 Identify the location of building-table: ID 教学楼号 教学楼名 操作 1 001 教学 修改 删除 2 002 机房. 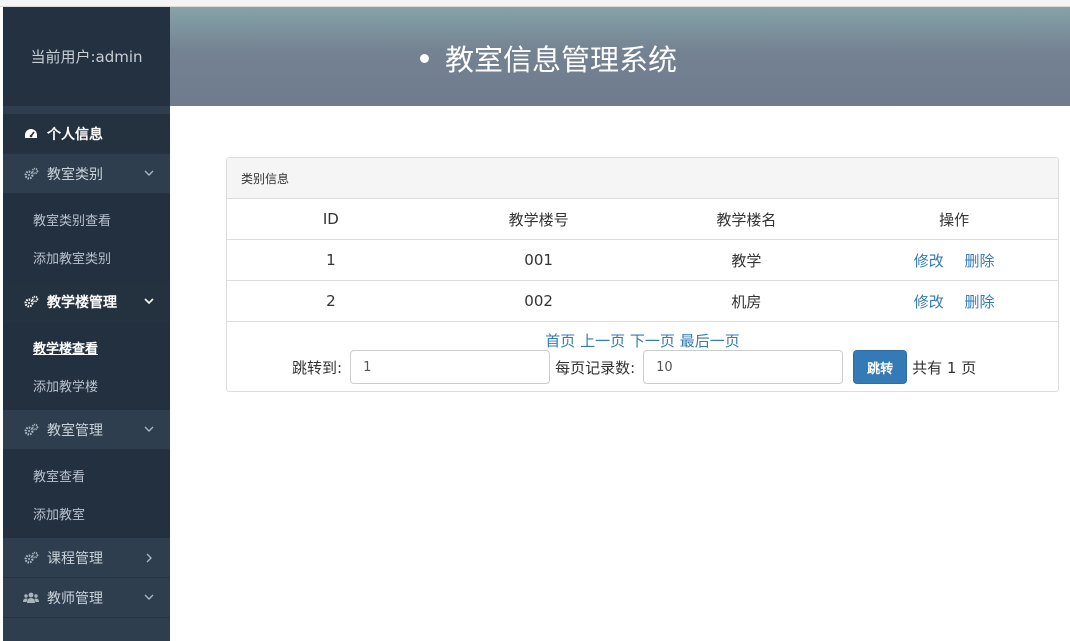
(642, 260).